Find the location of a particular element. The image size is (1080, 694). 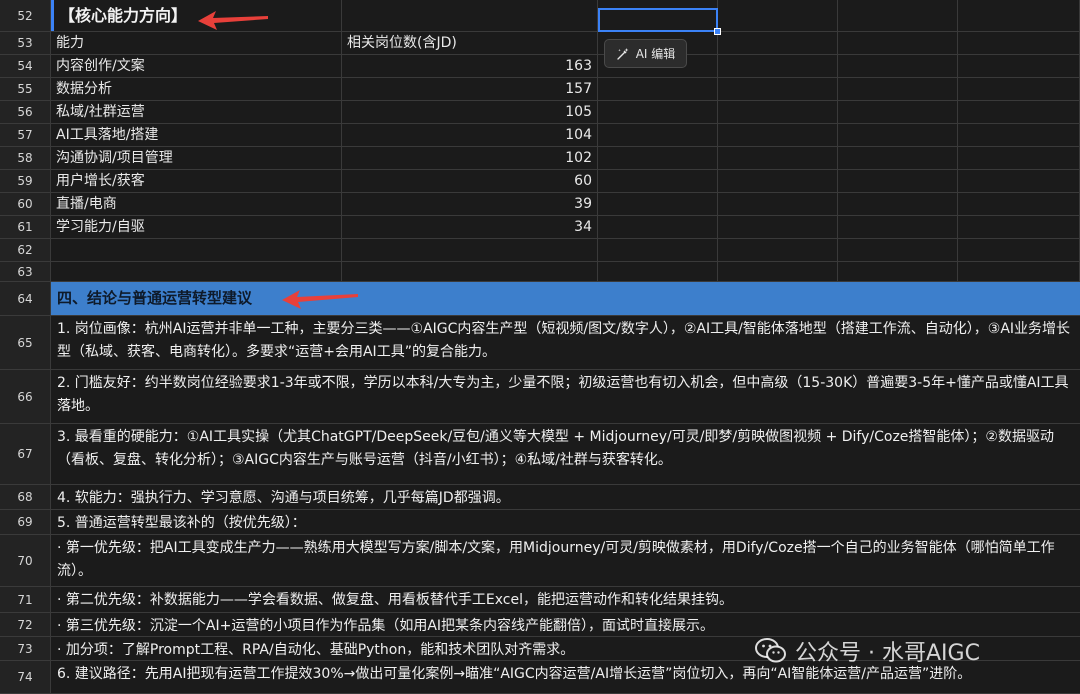

row-header: 54 is located at coordinates (25, 66).